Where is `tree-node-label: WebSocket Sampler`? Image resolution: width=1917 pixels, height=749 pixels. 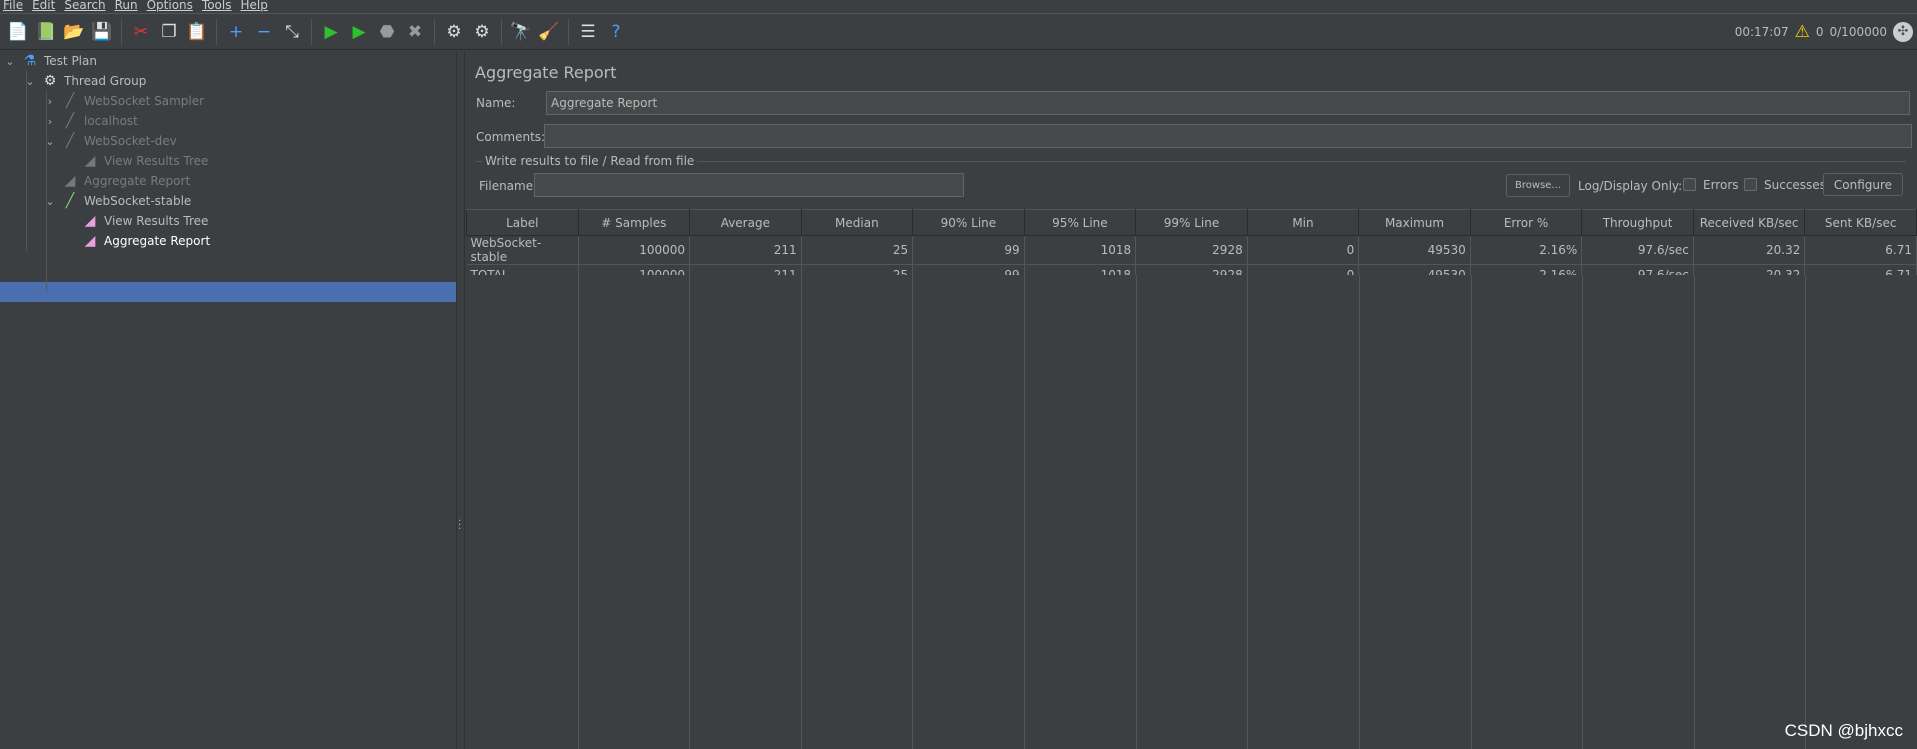 tree-node-label: WebSocket Sampler is located at coordinates (144, 101).